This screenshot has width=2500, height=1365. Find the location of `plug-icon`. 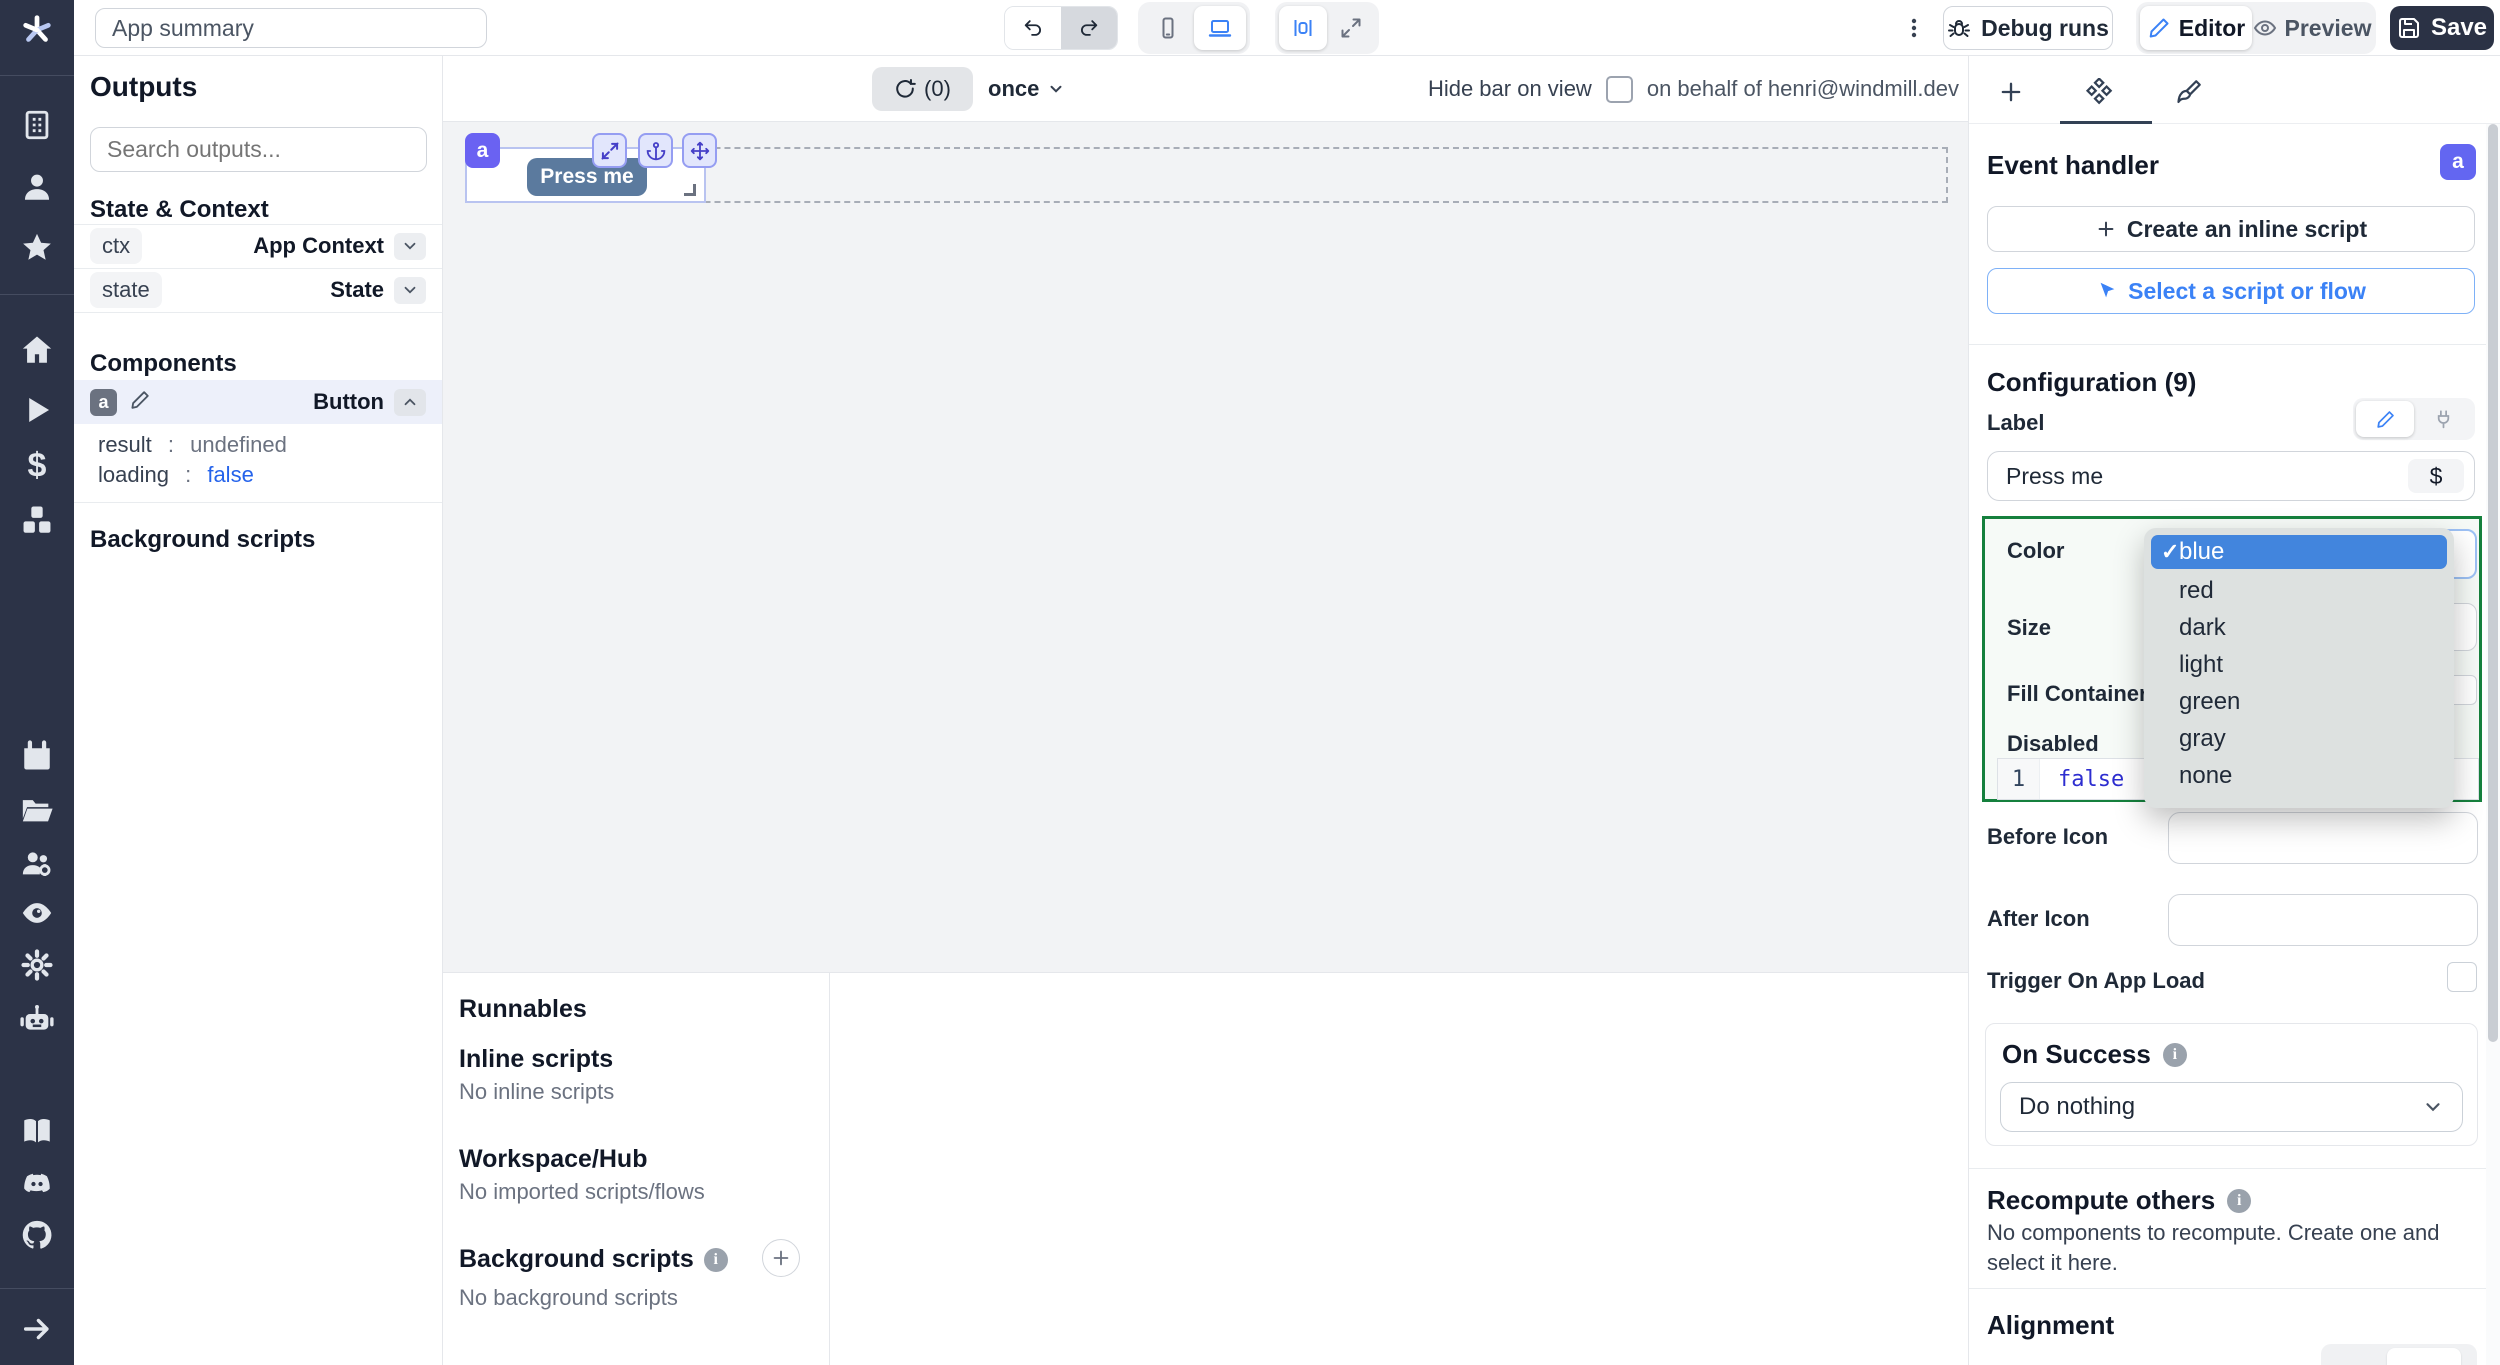

plug-icon is located at coordinates (2443, 418).